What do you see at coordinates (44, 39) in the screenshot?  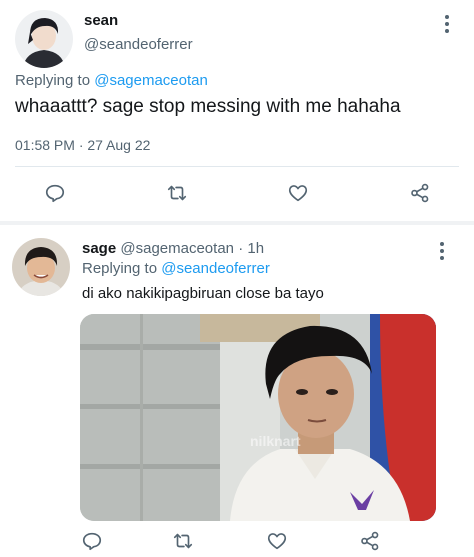 I see `avatar-sean` at bounding box center [44, 39].